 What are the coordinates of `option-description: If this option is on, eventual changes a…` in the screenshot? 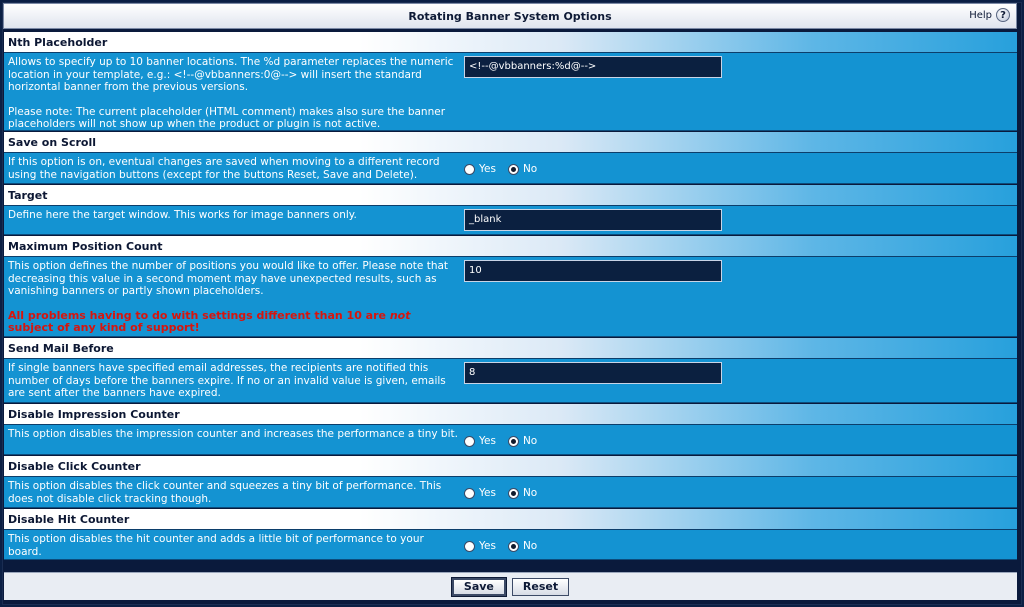 It's located at (233, 168).